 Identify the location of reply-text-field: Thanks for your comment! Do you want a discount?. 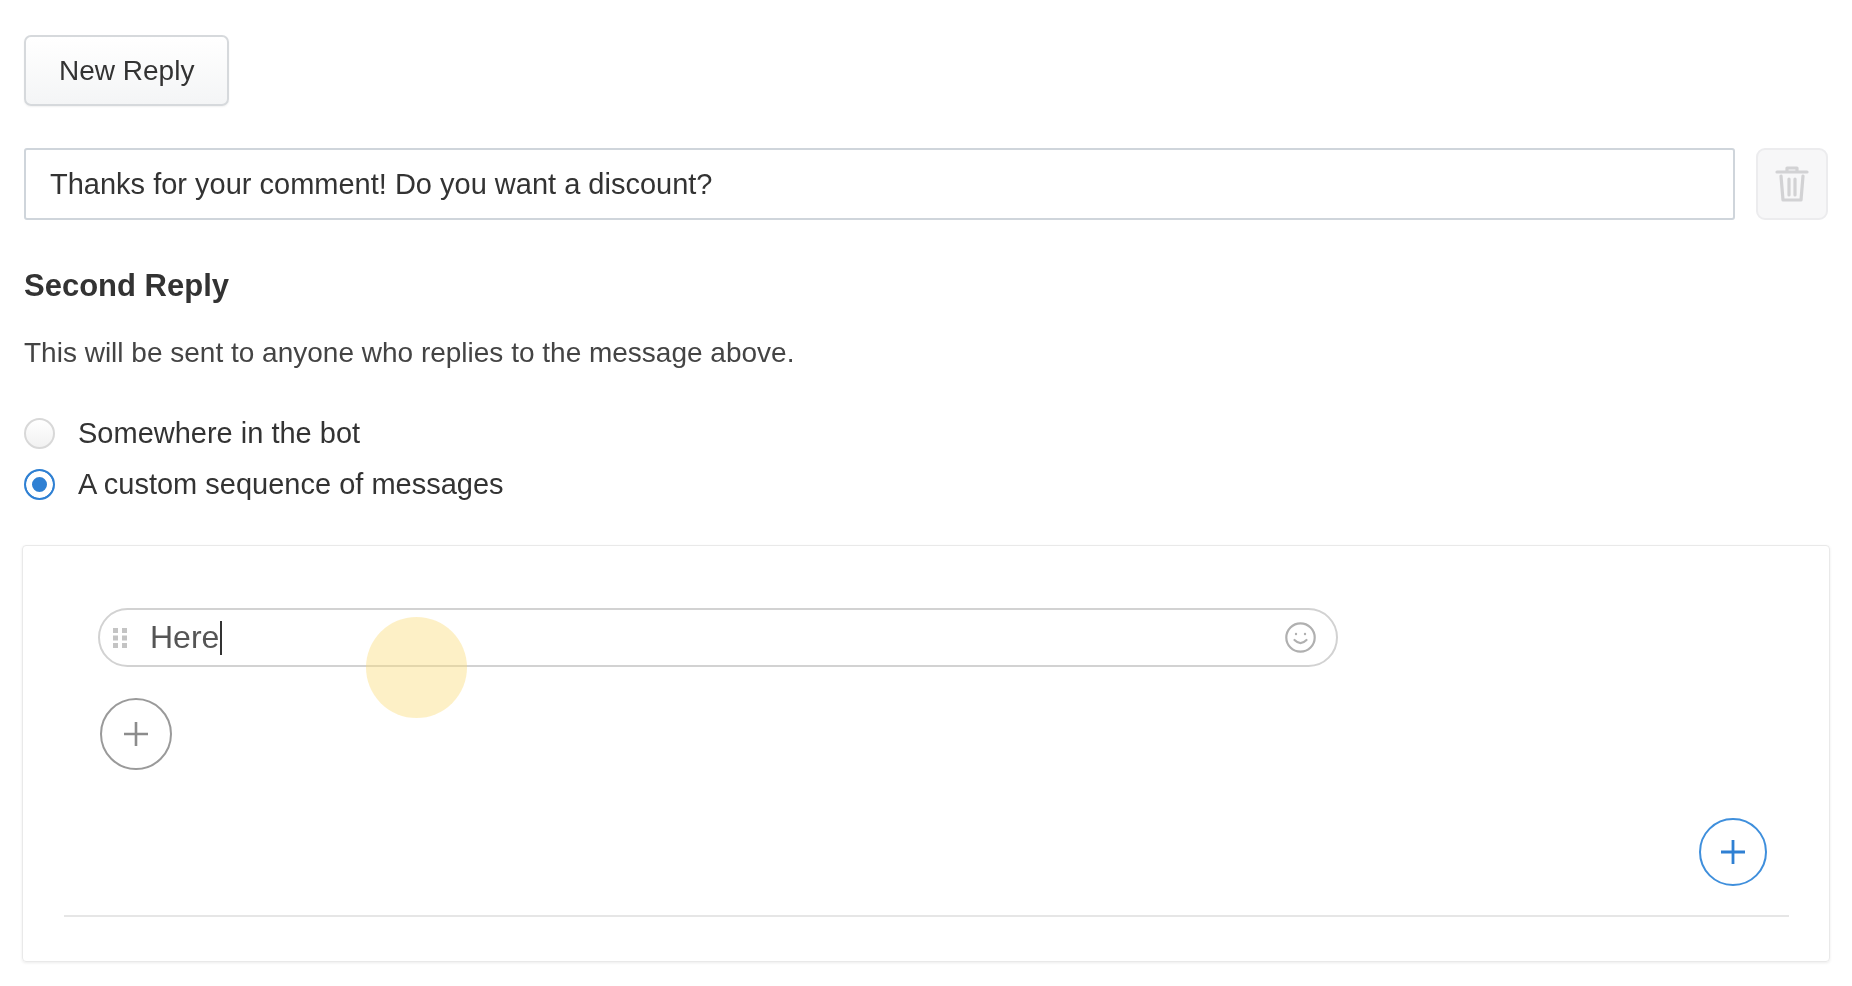
(879, 184).